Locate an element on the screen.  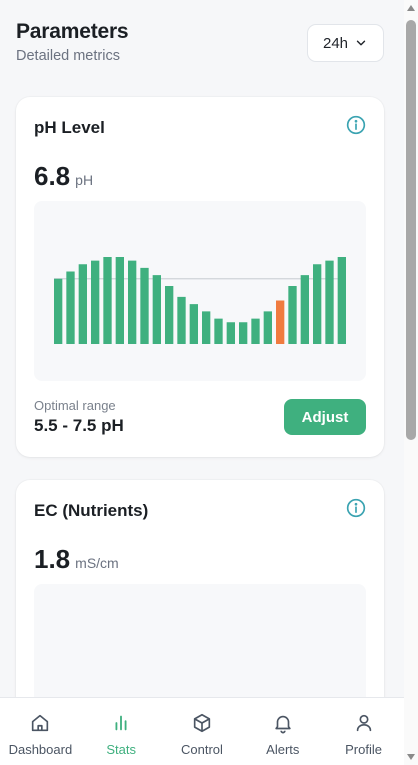
ec-value: 1.8 is located at coordinates (52, 559).